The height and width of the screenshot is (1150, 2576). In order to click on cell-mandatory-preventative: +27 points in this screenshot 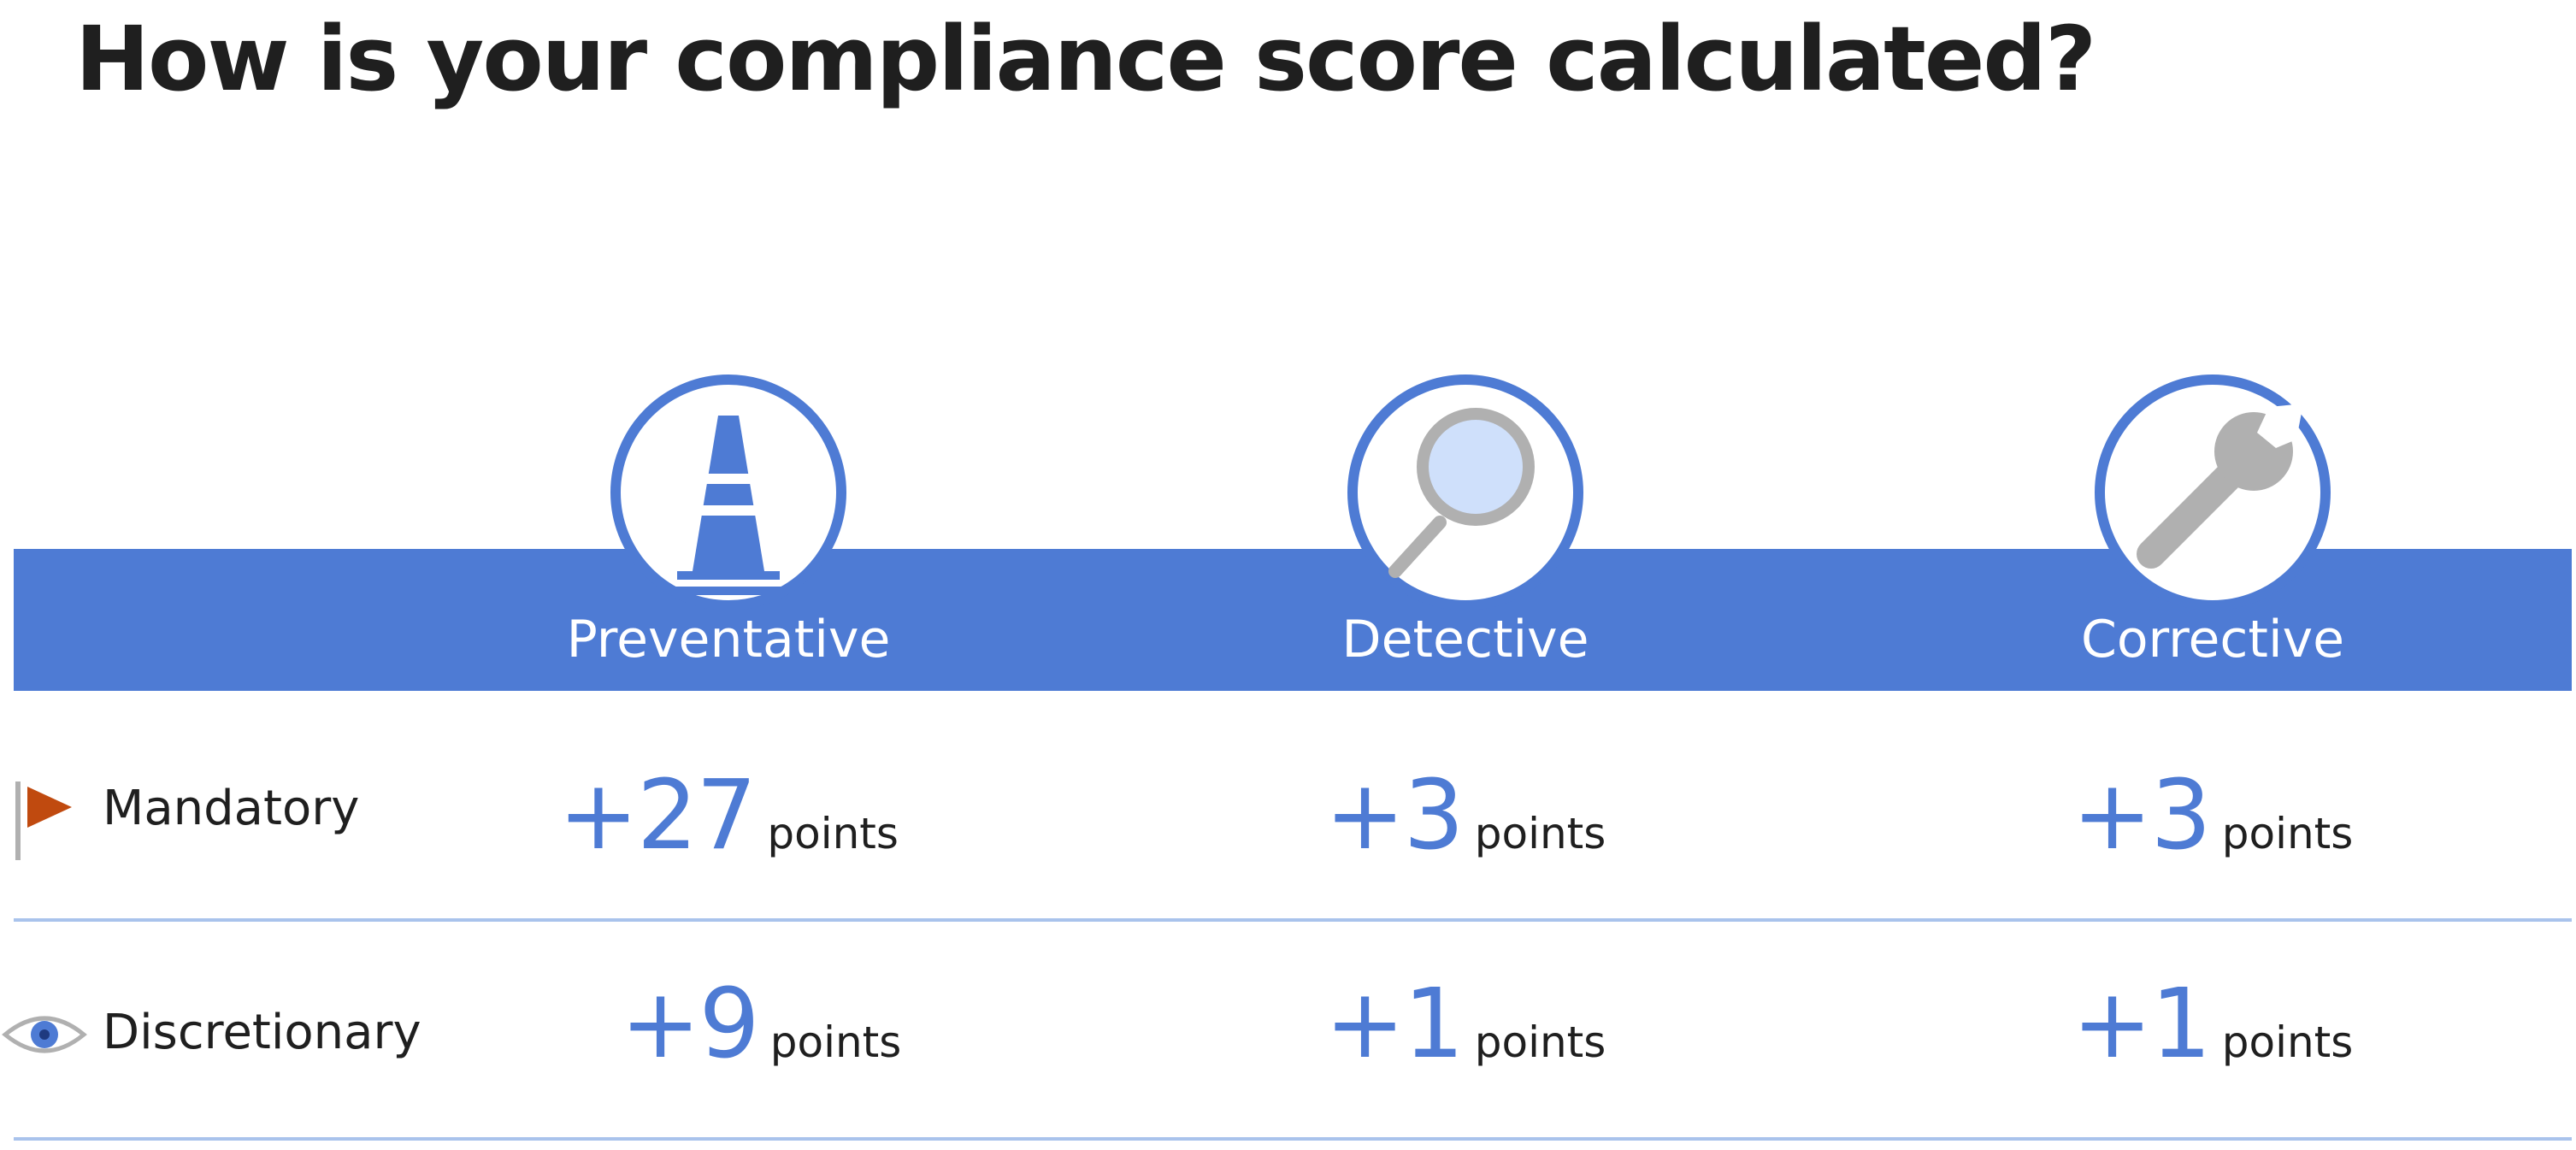, I will do `click(728, 816)`.